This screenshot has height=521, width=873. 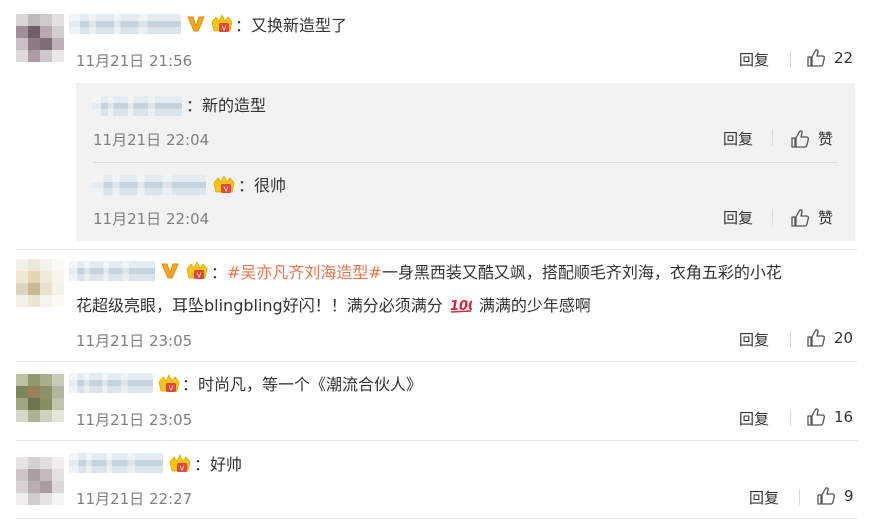 I want to click on comment-time: 11月21日 21:56, so click(x=134, y=61).